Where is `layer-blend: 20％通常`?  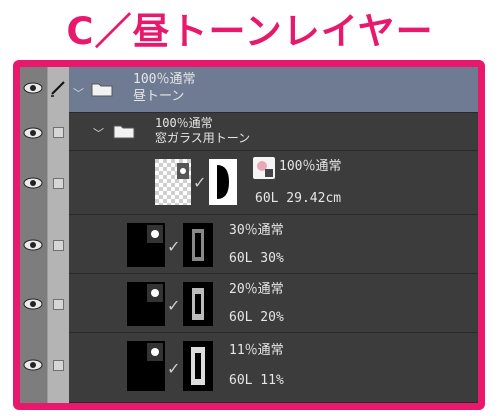
layer-blend: 20％通常 is located at coordinates (256, 289).